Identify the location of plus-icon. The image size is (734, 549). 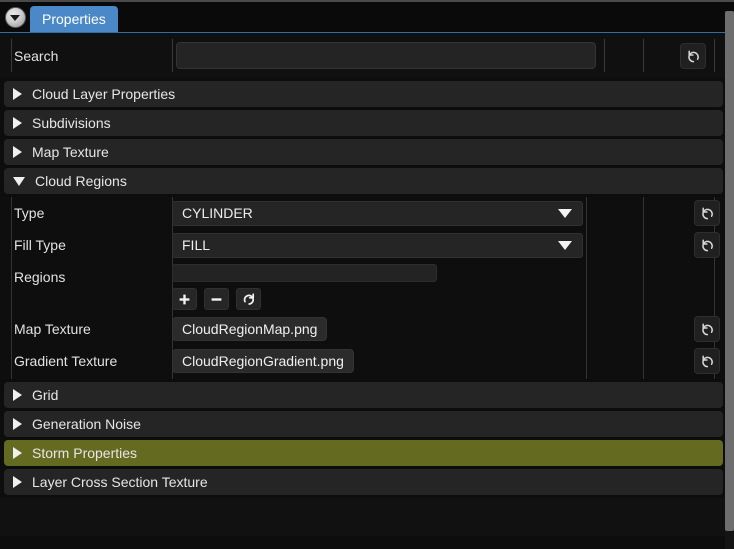
(184, 299).